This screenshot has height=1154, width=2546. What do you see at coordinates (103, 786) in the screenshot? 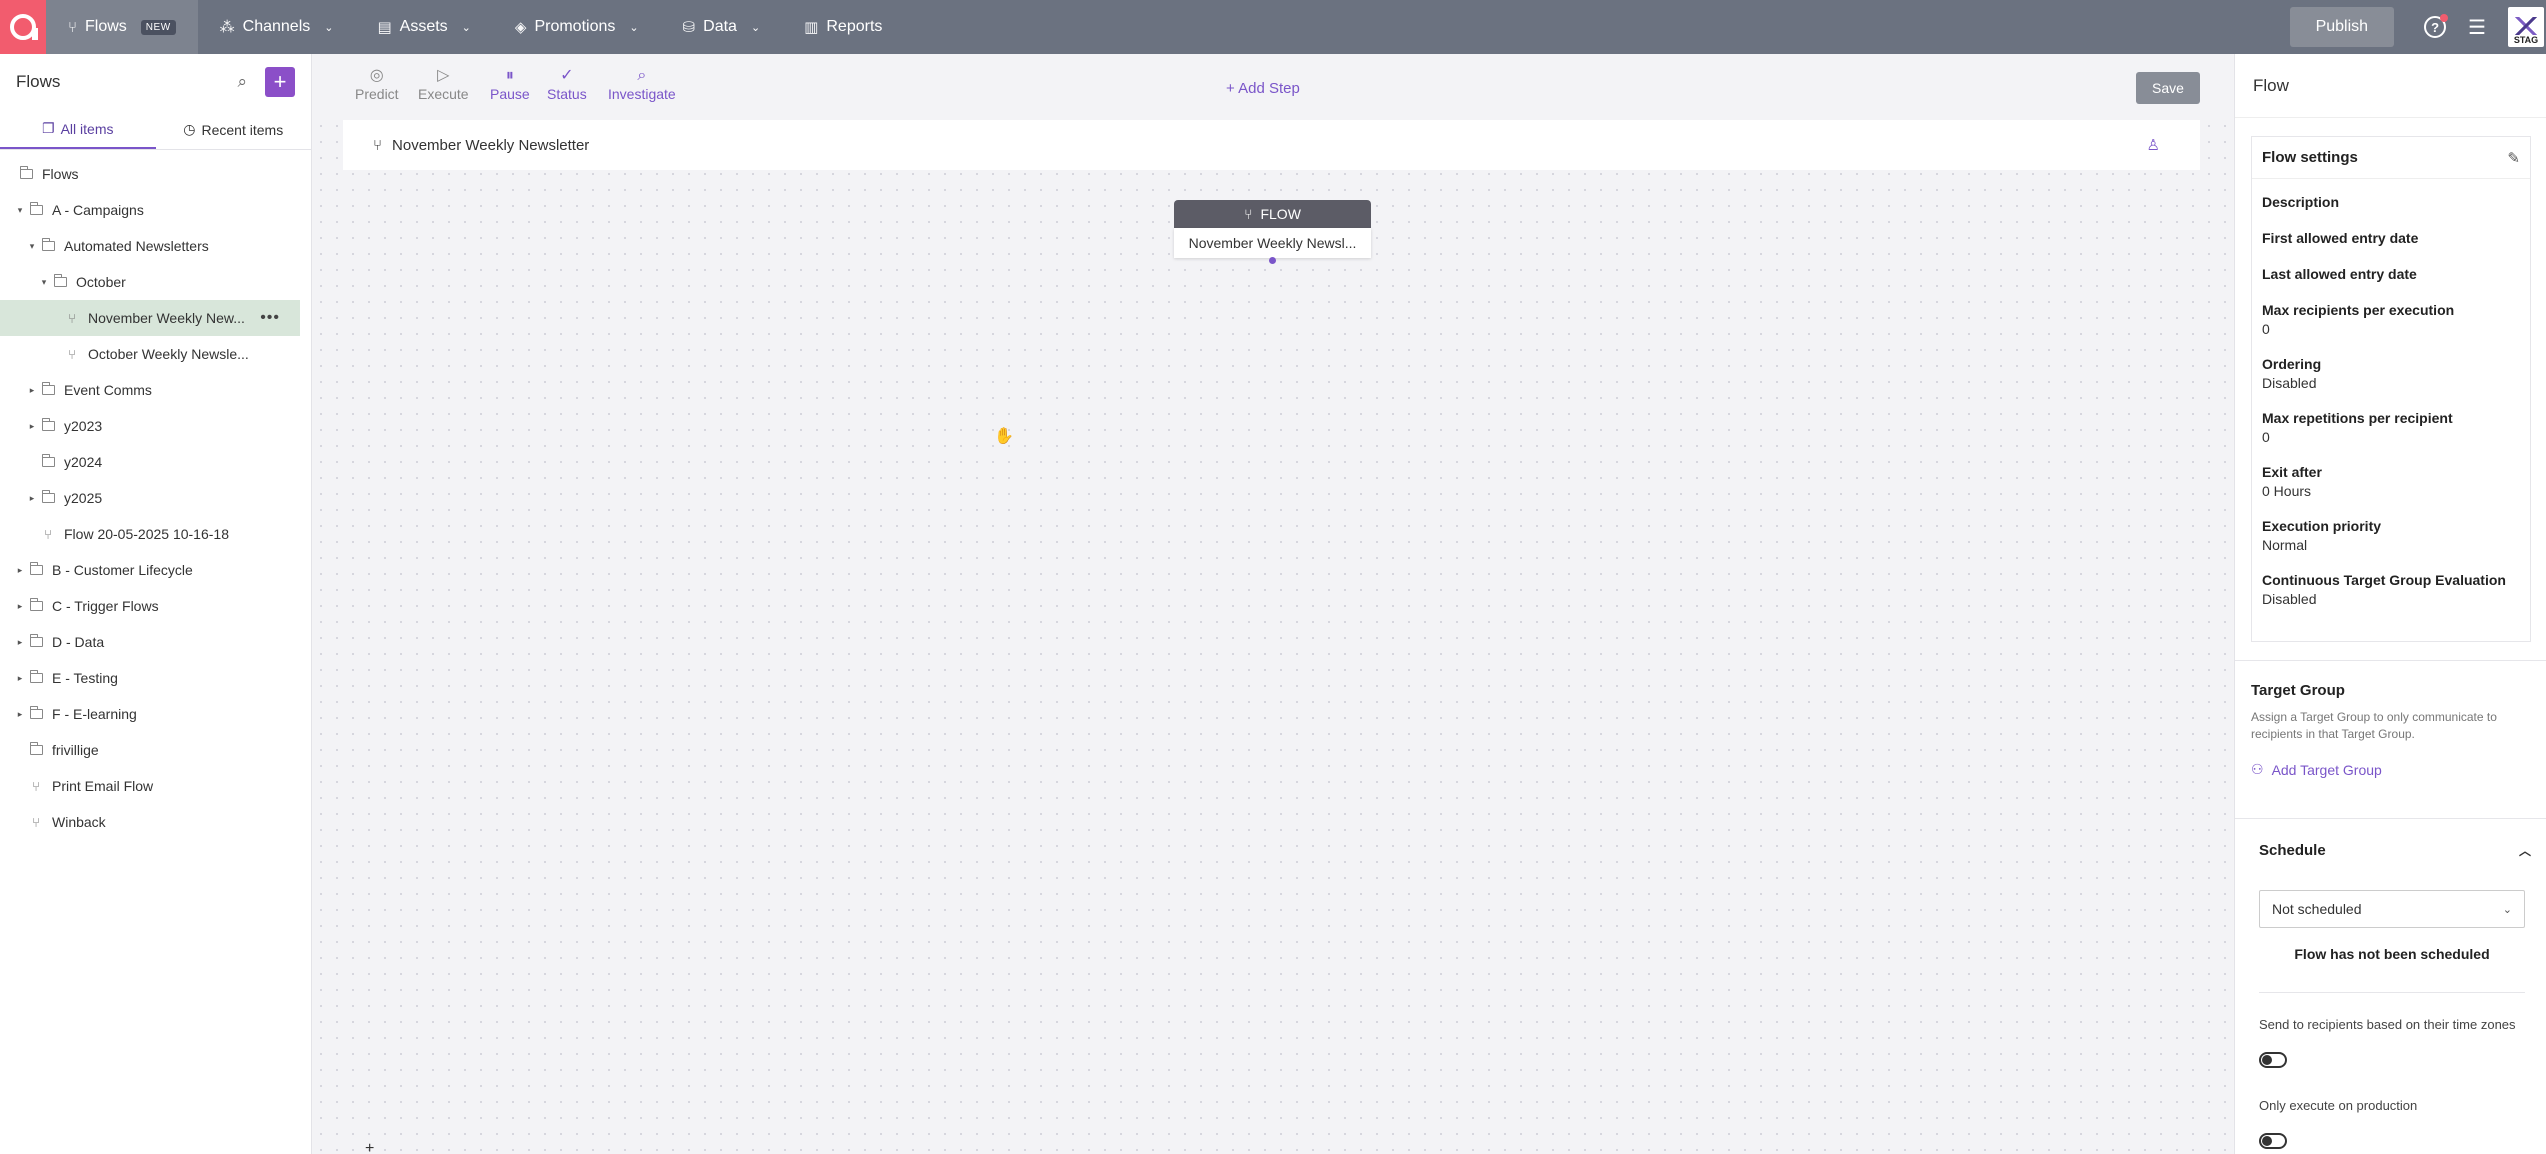
I see `tree-item-label: Print Email Flow` at bounding box center [103, 786].